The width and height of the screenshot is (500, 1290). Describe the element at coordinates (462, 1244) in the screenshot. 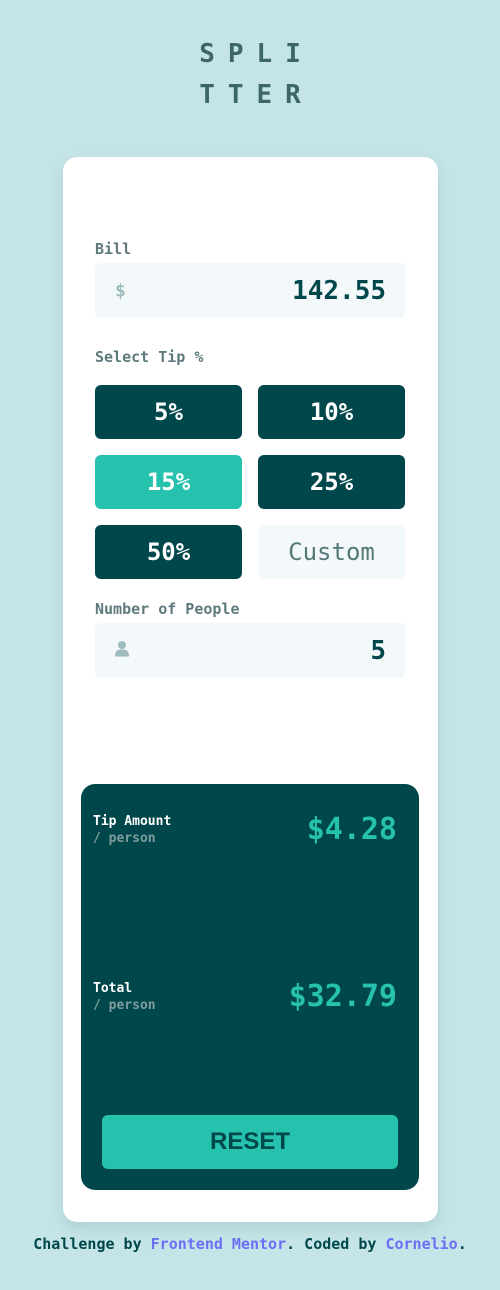

I see `footer-suffix: .` at that location.